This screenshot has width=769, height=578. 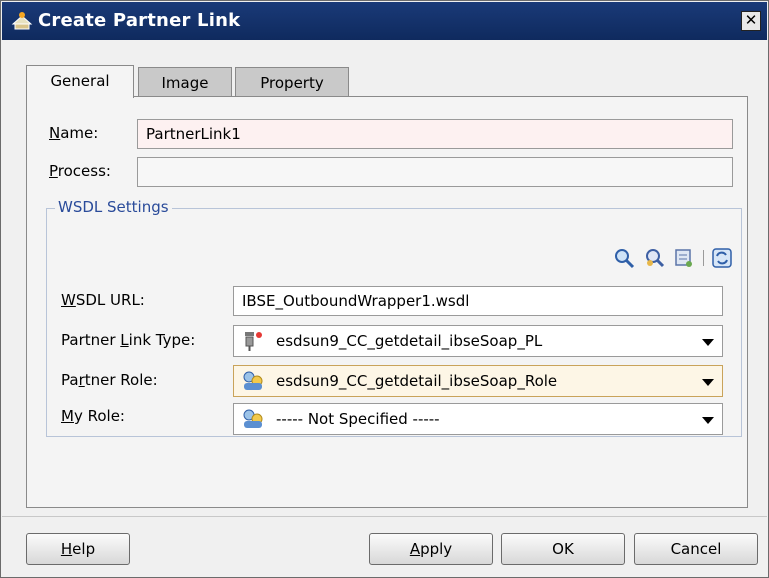 I want to click on partner-role-value: esdsun9_CC_getdetail_ibseSoap_Role, so click(x=417, y=381).